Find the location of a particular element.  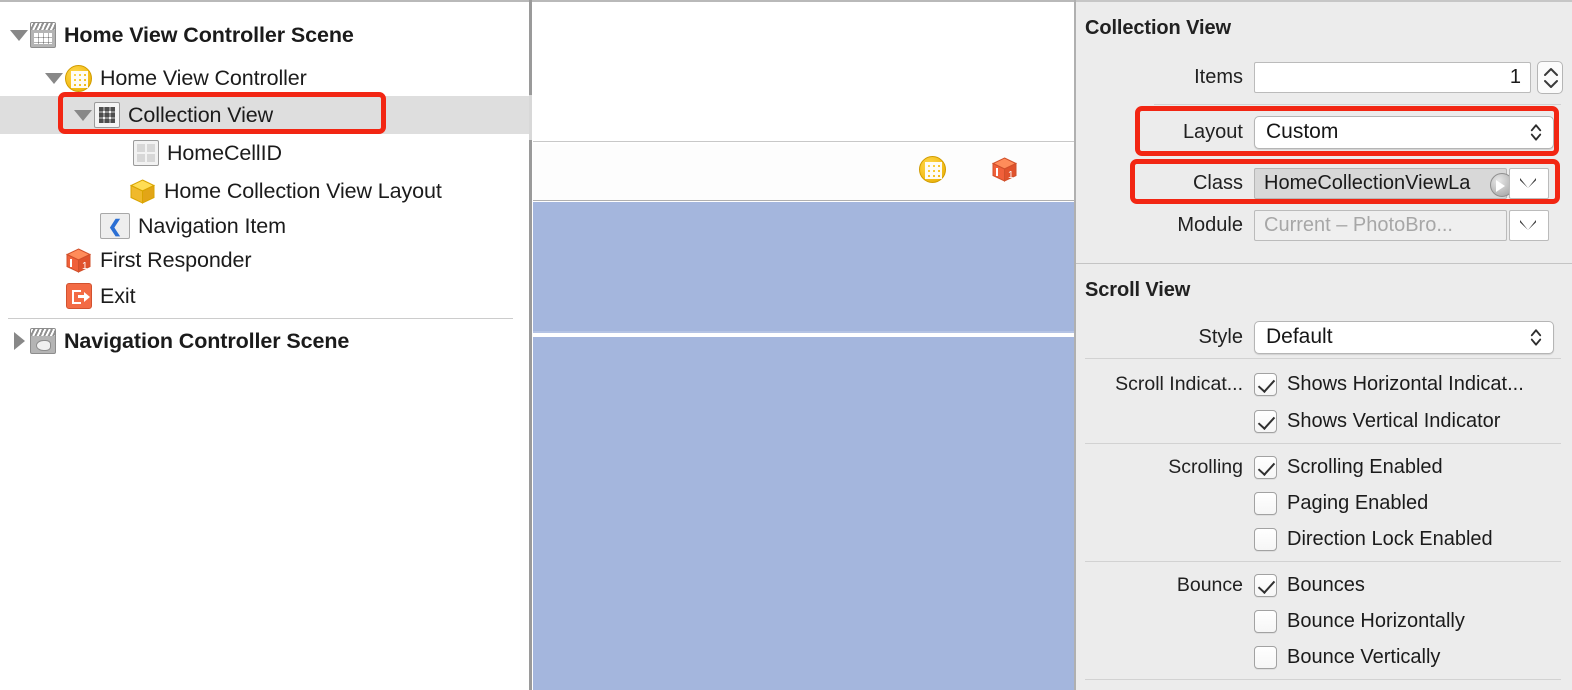

bounces-checkbox is located at coordinates (1265, 585).